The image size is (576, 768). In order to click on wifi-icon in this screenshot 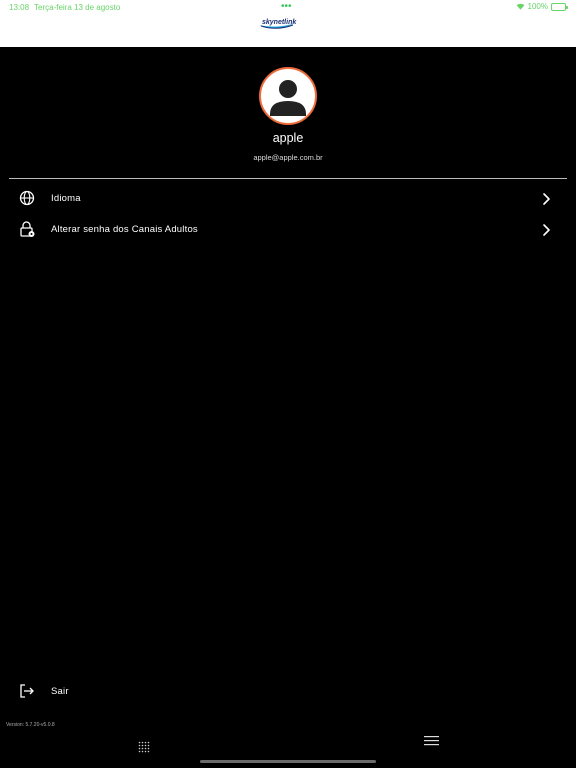, I will do `click(520, 6)`.